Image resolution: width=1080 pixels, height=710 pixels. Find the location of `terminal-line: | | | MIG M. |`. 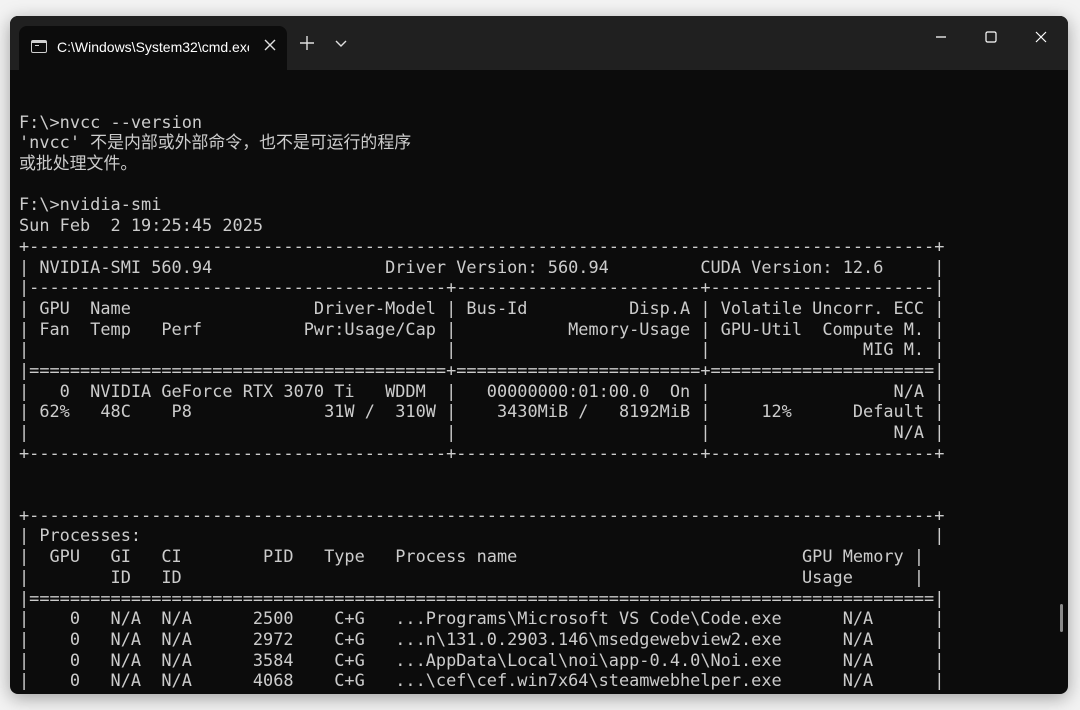

terminal-line: | | | MIG M. | is located at coordinates (482, 349).